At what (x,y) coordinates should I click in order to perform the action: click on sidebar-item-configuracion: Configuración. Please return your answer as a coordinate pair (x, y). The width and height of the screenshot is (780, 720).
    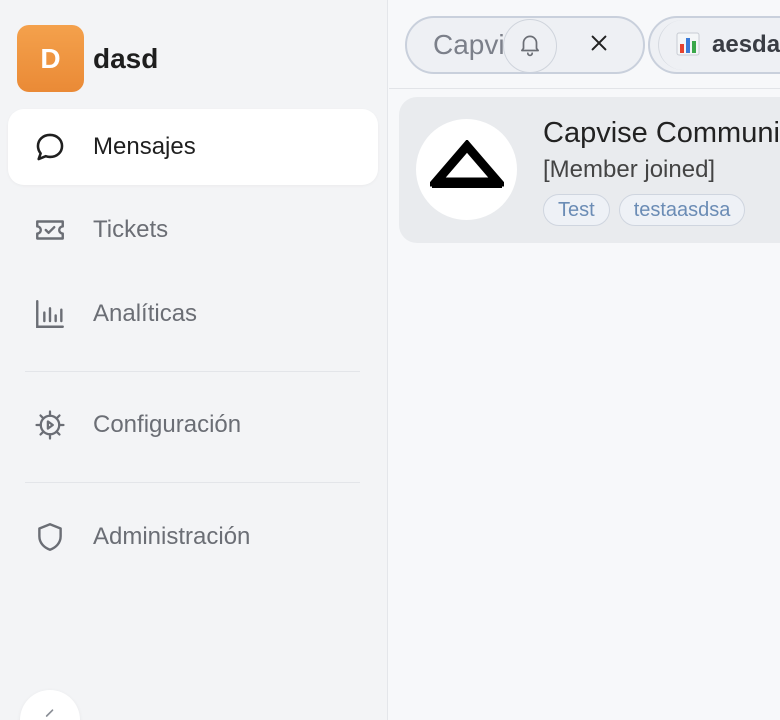
    Looking at the image, I should click on (193, 425).